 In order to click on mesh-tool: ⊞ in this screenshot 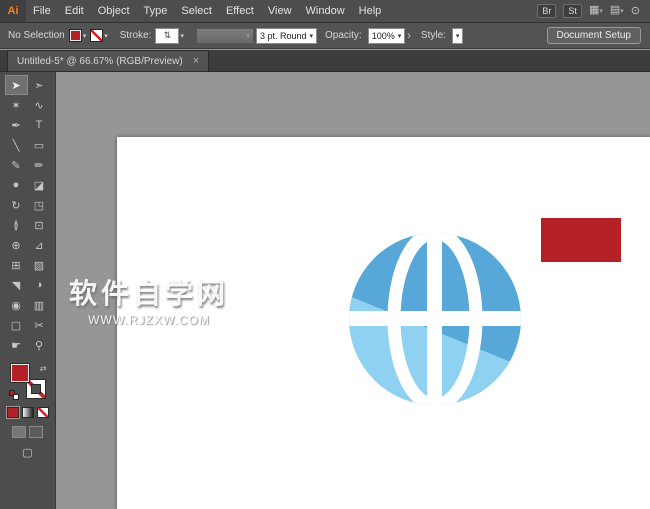, I will do `click(16, 265)`.